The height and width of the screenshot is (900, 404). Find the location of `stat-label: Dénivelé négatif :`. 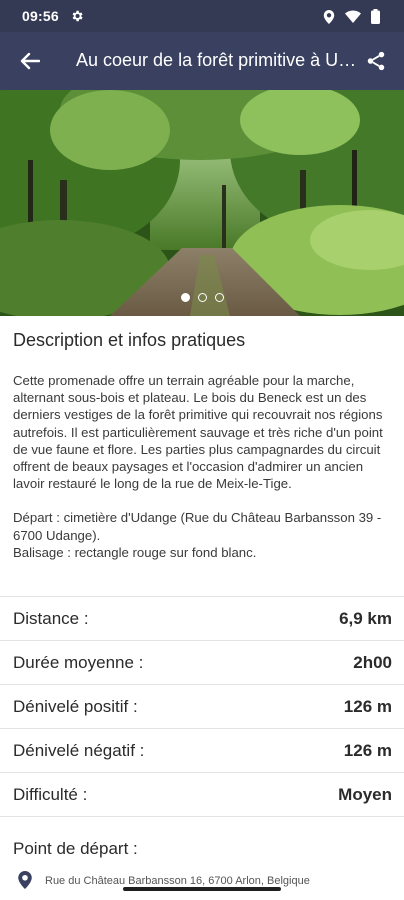

stat-label: Dénivelé négatif : is located at coordinates (79, 750).